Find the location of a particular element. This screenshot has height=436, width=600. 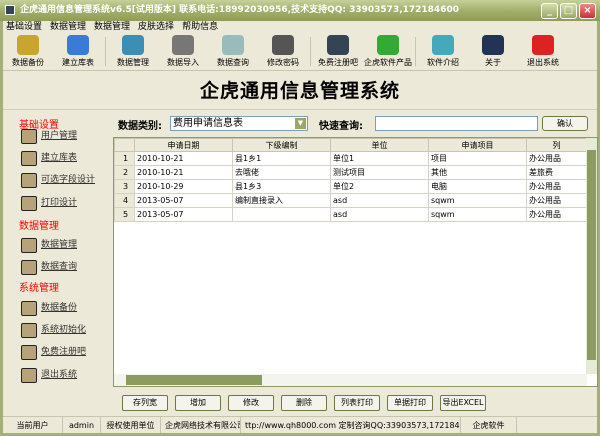

table-cell: 测试项目 is located at coordinates (379, 172).